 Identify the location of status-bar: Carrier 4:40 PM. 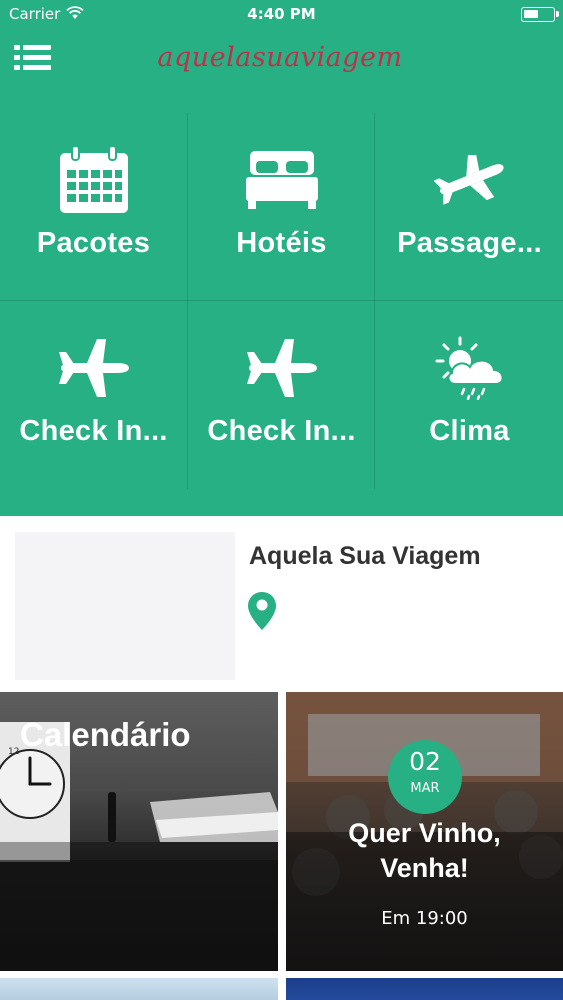
(281, 15).